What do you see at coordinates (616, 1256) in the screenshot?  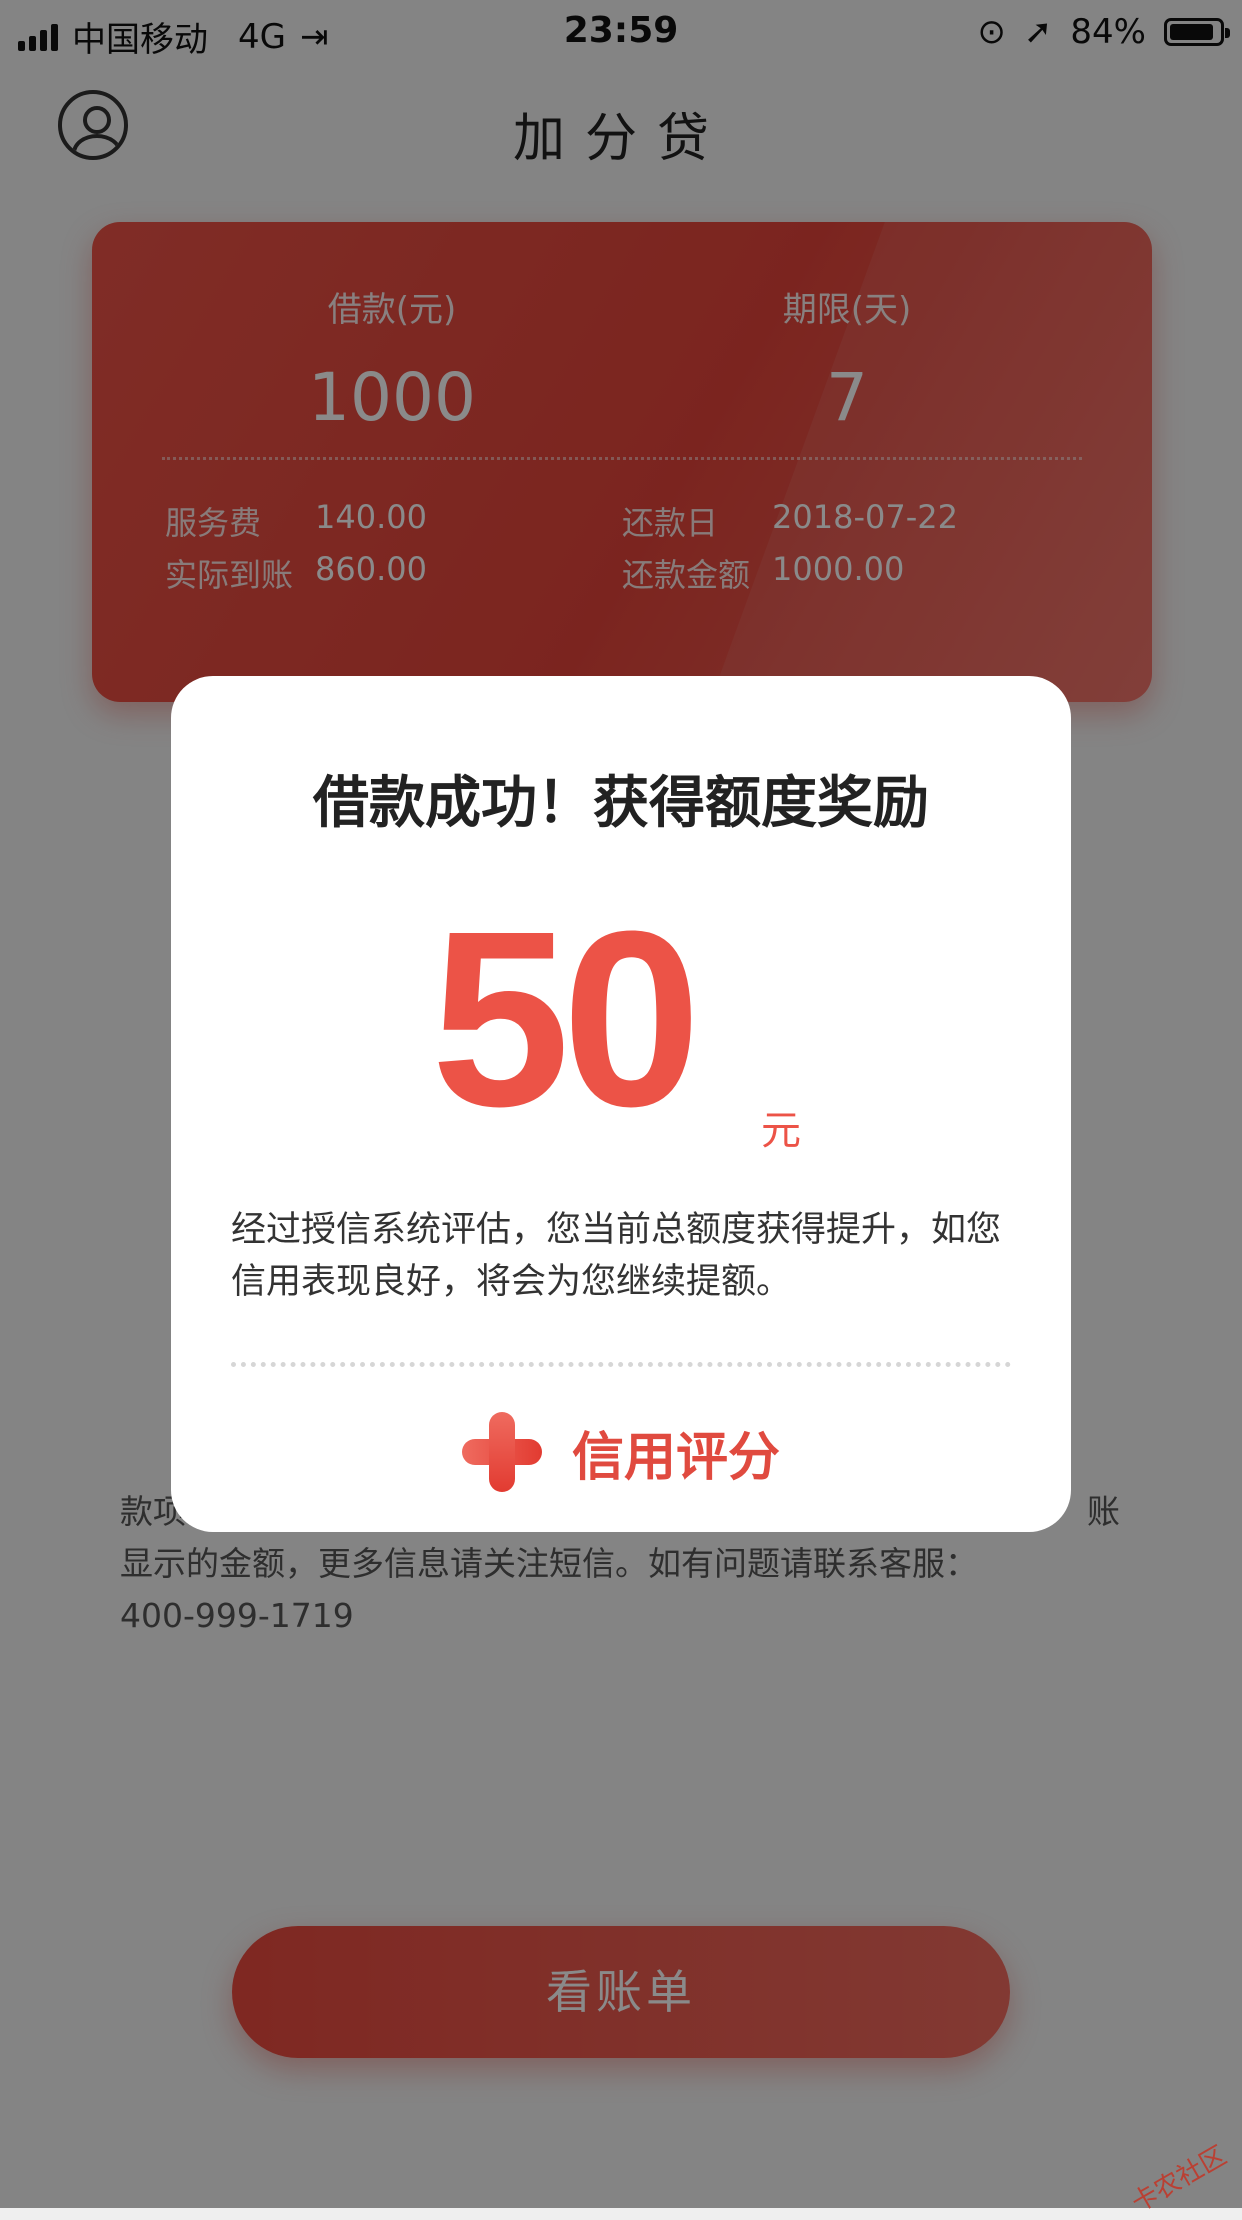 I see `modal-description: 经过授信系统评估，您当前总额度获得提升，如您信用表现良好，将会为您继续提额。` at bounding box center [616, 1256].